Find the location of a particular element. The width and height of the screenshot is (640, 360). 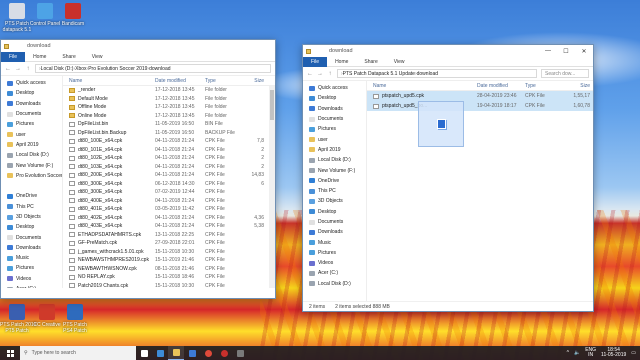

desktop-icon: PTS Patch PS4 Patch is located at coordinates (75, 319).